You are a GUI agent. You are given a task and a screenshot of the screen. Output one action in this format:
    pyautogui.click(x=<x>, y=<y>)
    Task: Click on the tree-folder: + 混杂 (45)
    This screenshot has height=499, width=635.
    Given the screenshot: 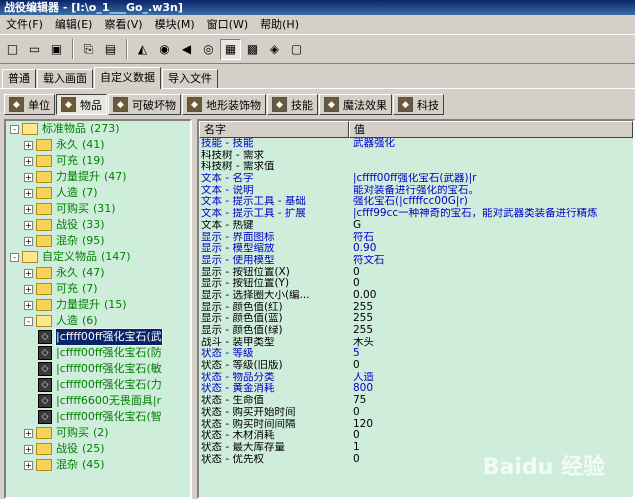 What is the action you would take?
    pyautogui.click(x=98, y=465)
    